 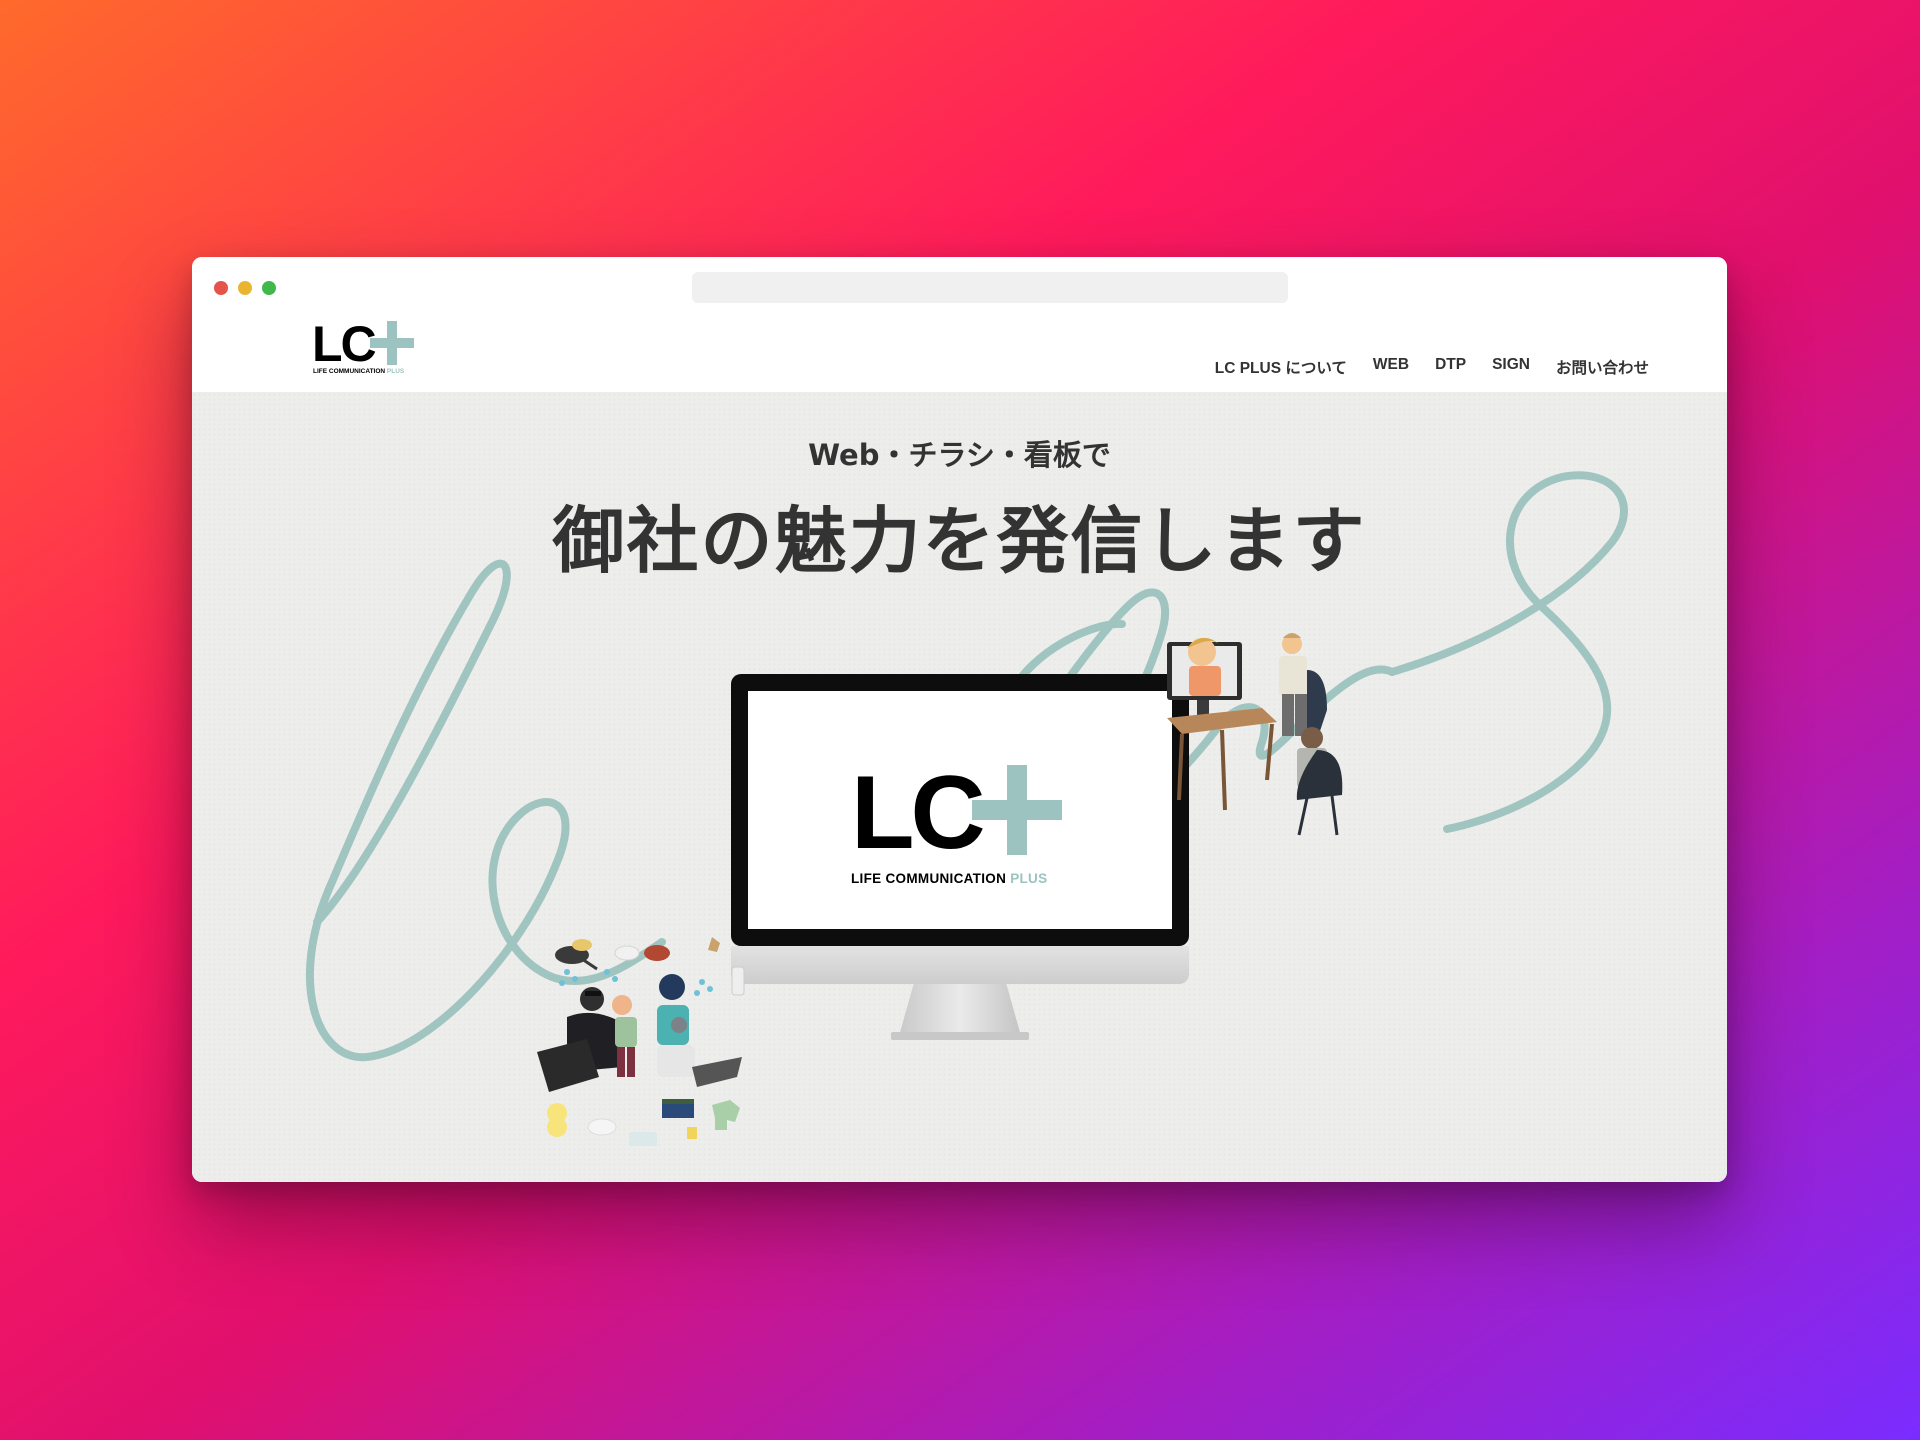 I want to click on maximize-window-button, so click(x=269, y=288).